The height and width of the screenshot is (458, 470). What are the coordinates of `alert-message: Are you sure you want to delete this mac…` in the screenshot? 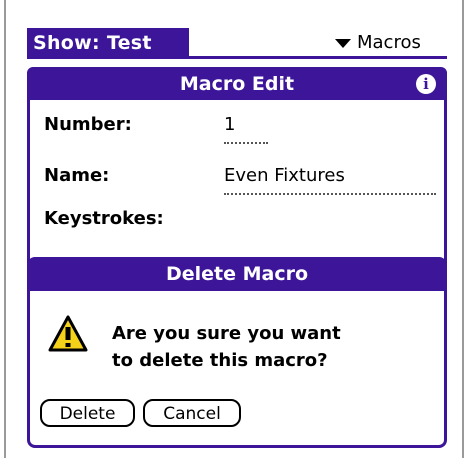 It's located at (226, 347).